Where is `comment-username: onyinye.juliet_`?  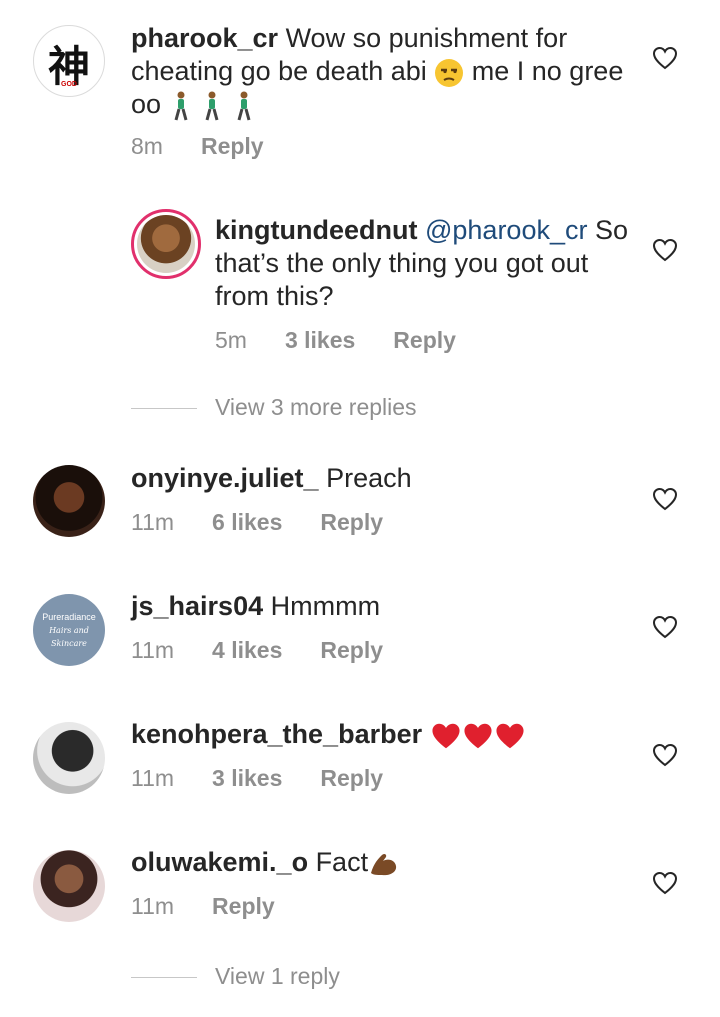
comment-username: onyinye.juliet_ is located at coordinates (225, 478).